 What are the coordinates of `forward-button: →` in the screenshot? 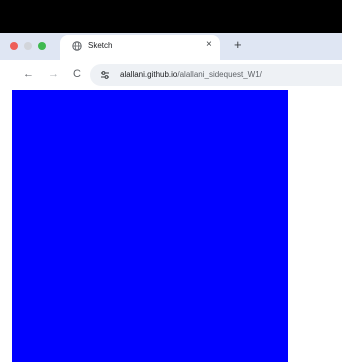 It's located at (53, 74).